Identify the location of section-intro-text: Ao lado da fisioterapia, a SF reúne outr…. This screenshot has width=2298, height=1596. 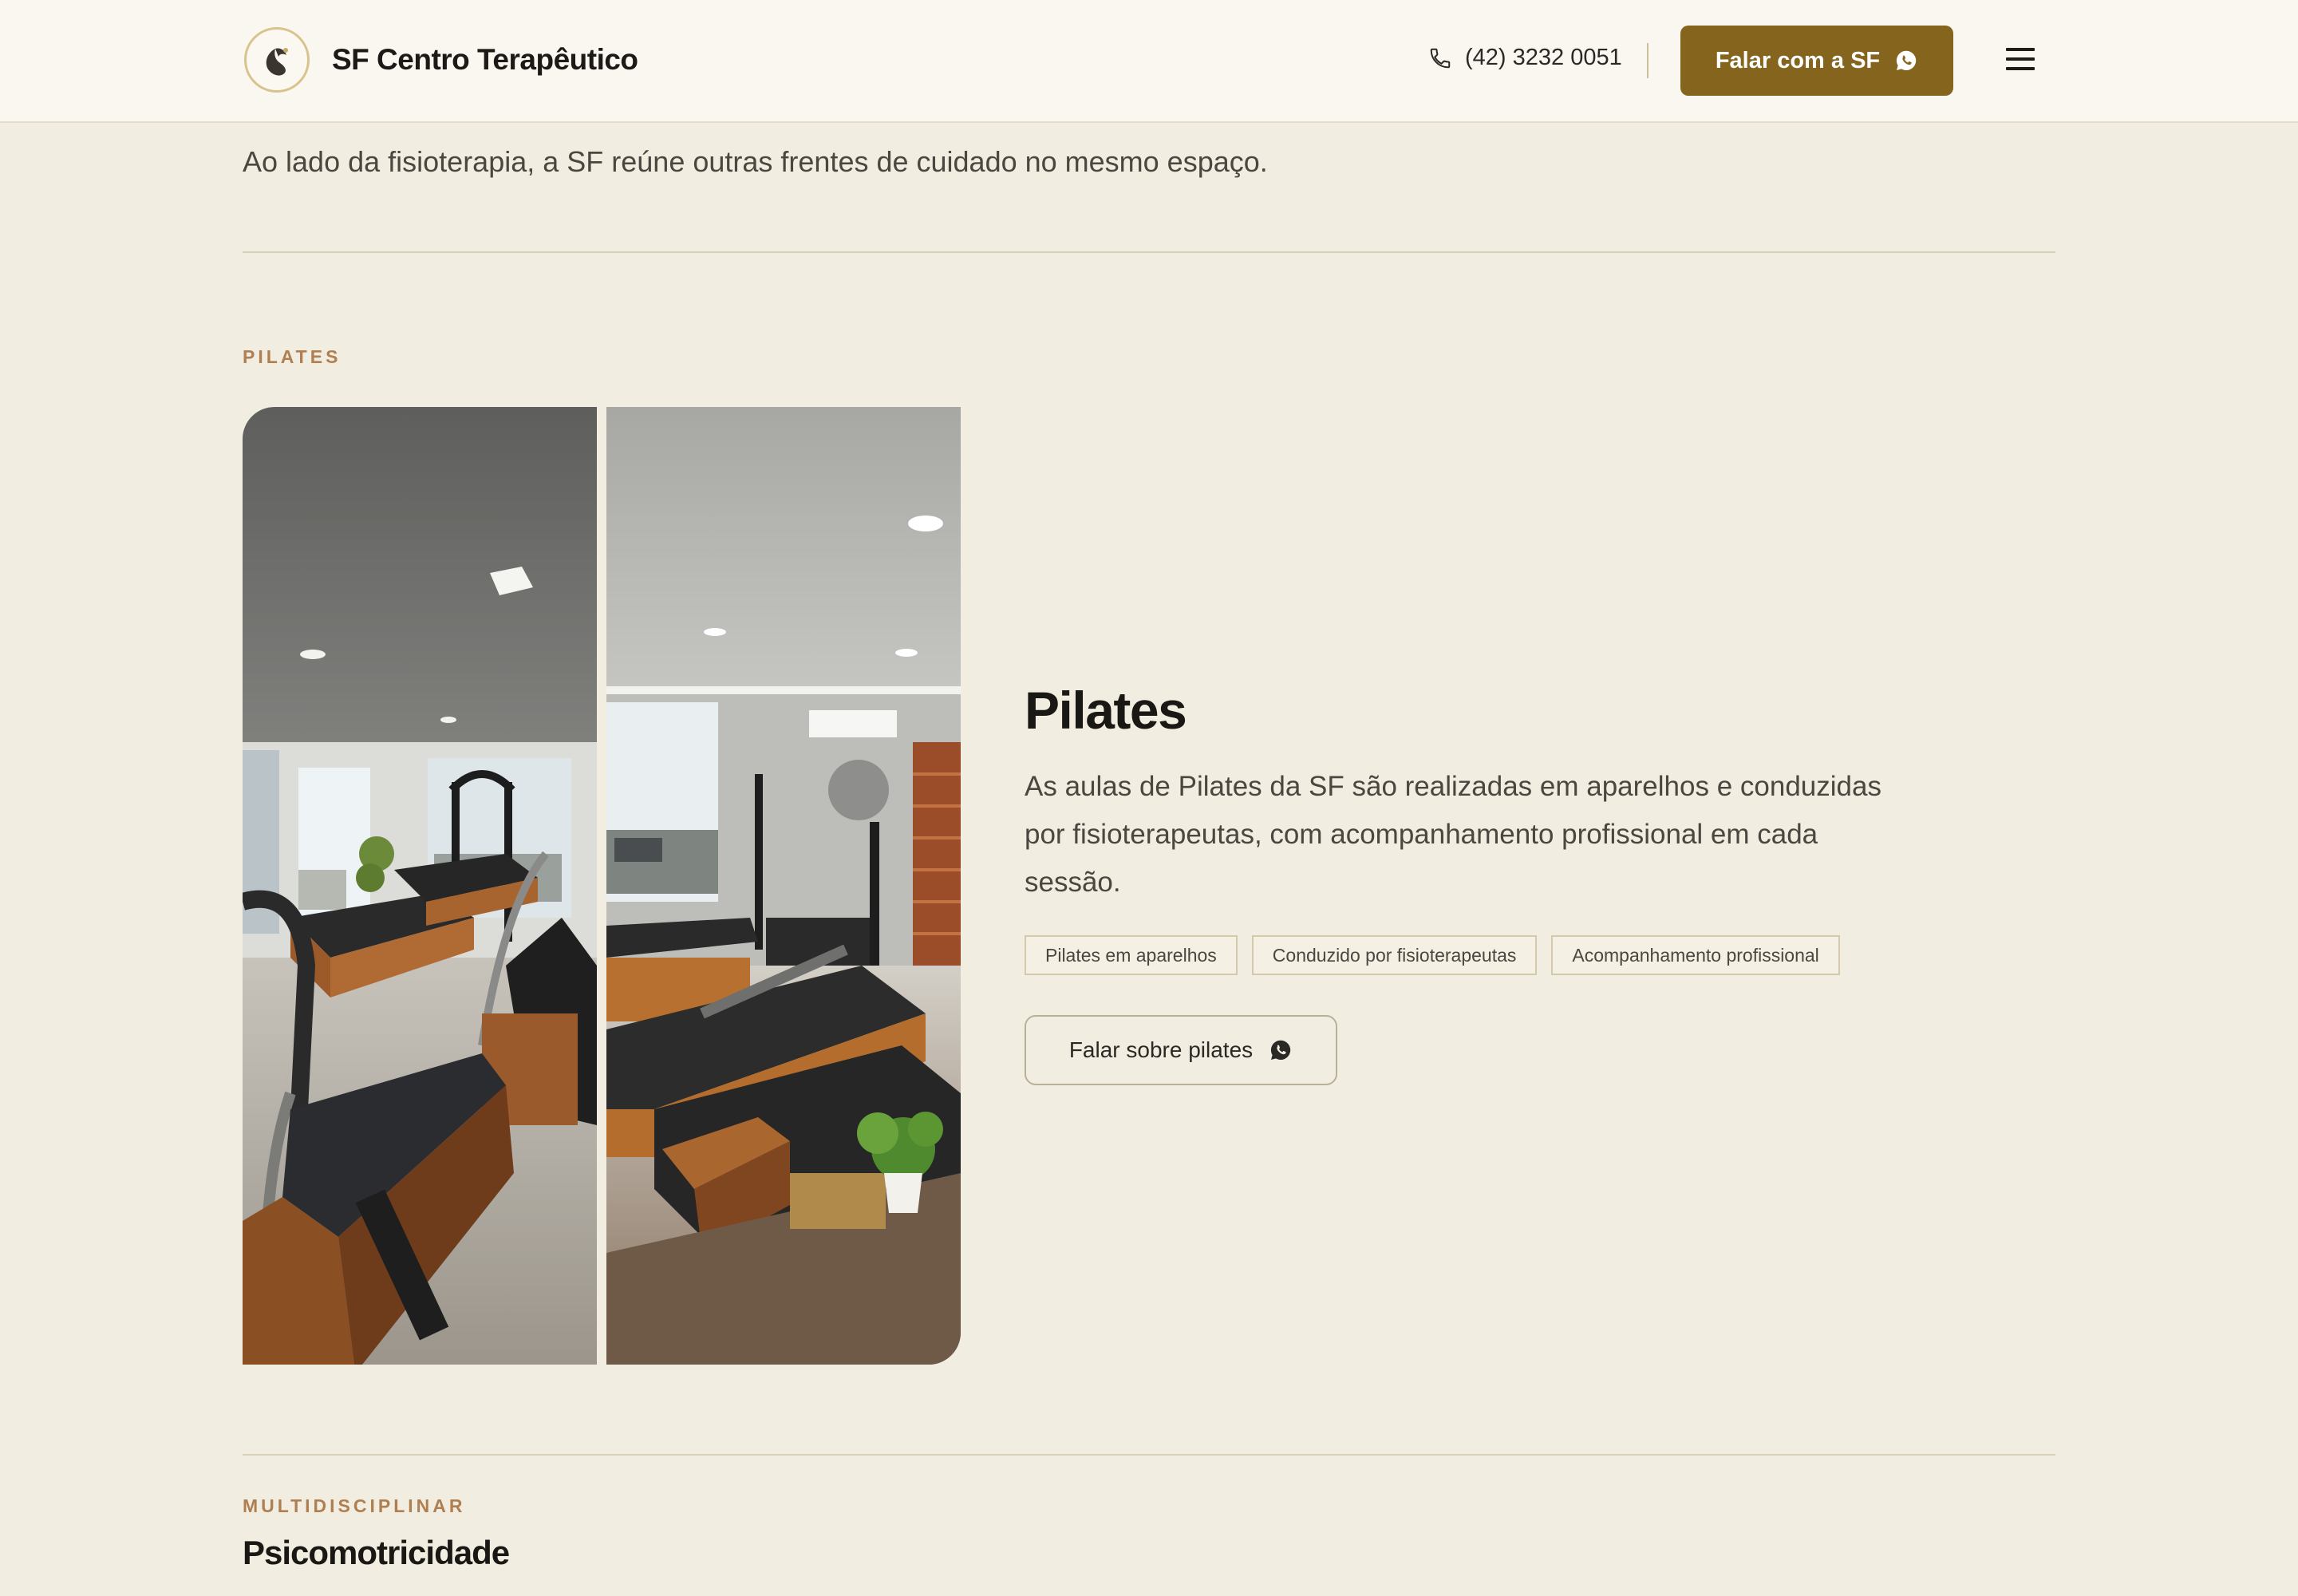
(755, 161).